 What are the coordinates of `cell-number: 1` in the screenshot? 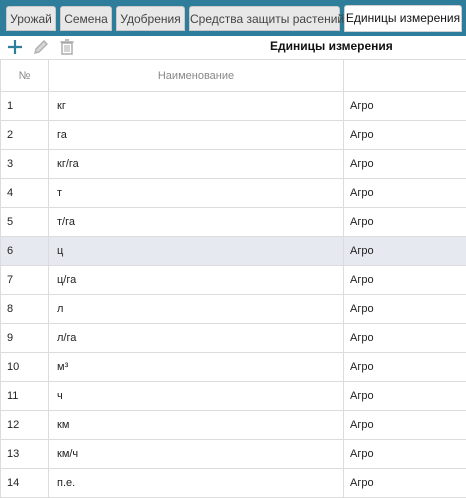 It's located at (25, 106).